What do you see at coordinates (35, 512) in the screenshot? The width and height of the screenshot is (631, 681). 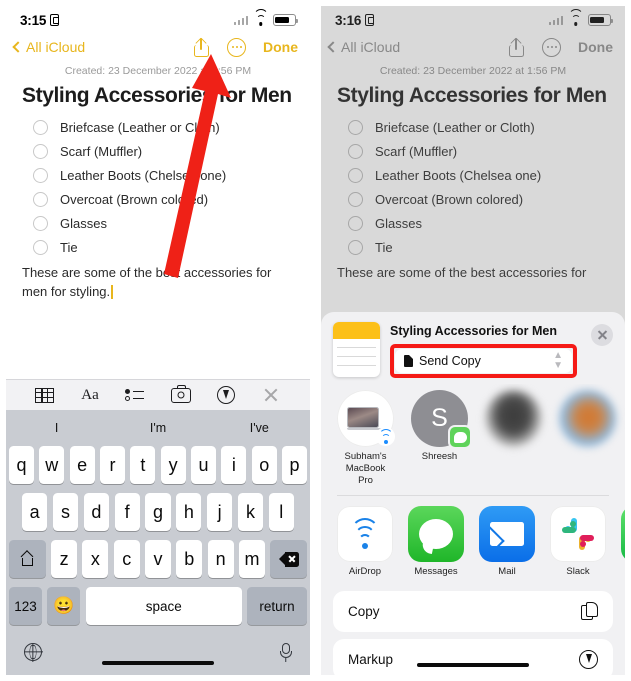 I see `key-a: a` at bounding box center [35, 512].